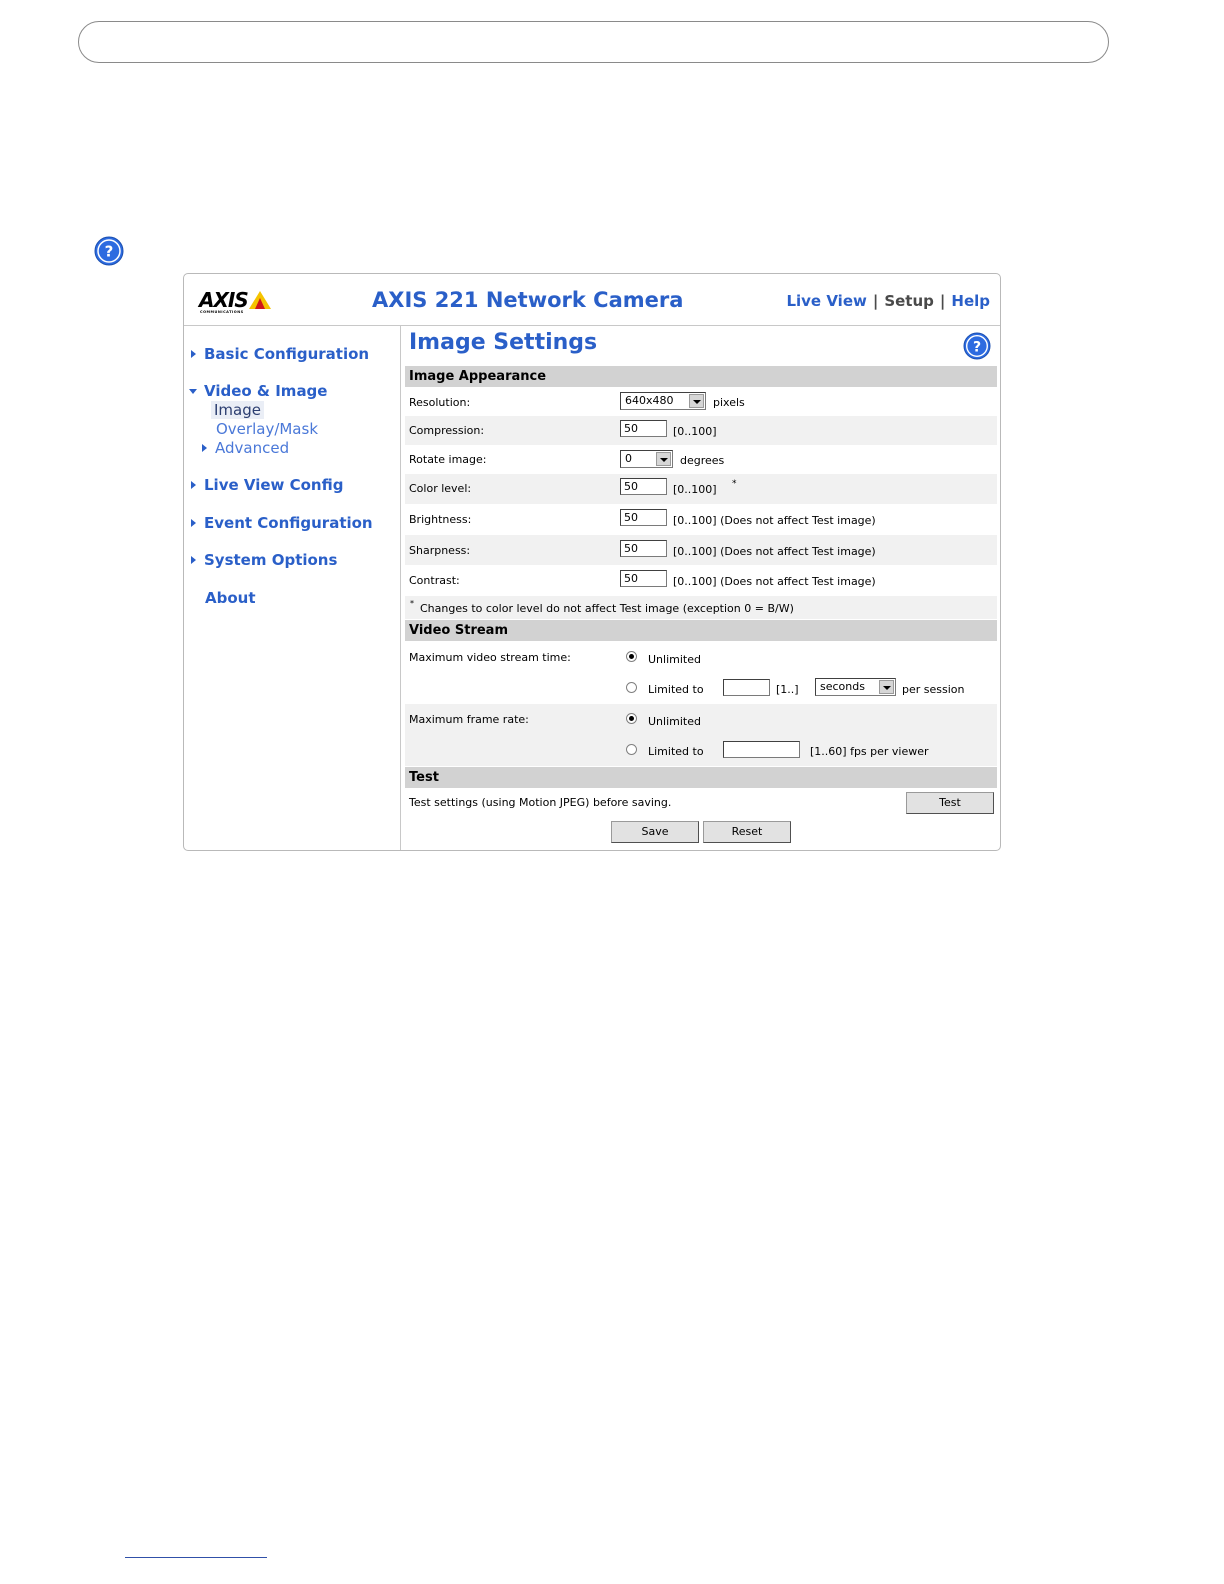 The width and height of the screenshot is (1224, 1584). What do you see at coordinates (855, 687) in the screenshot?
I see `time-unit-select: seconds` at bounding box center [855, 687].